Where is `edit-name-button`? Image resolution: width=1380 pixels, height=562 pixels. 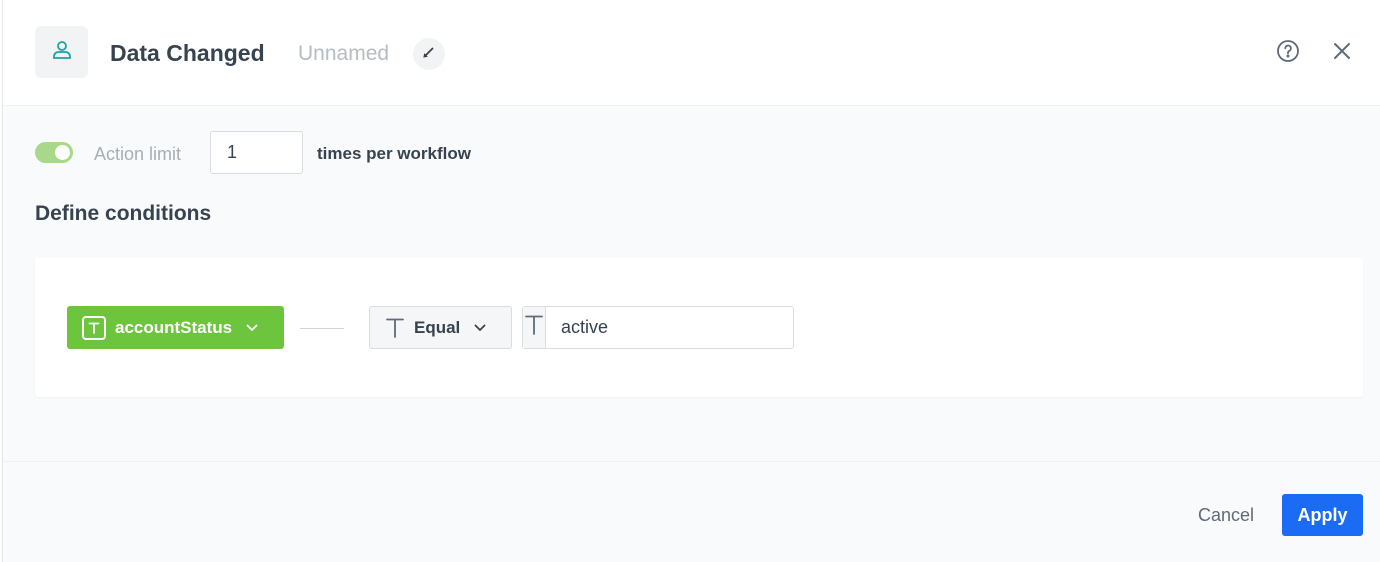
edit-name-button is located at coordinates (429, 54).